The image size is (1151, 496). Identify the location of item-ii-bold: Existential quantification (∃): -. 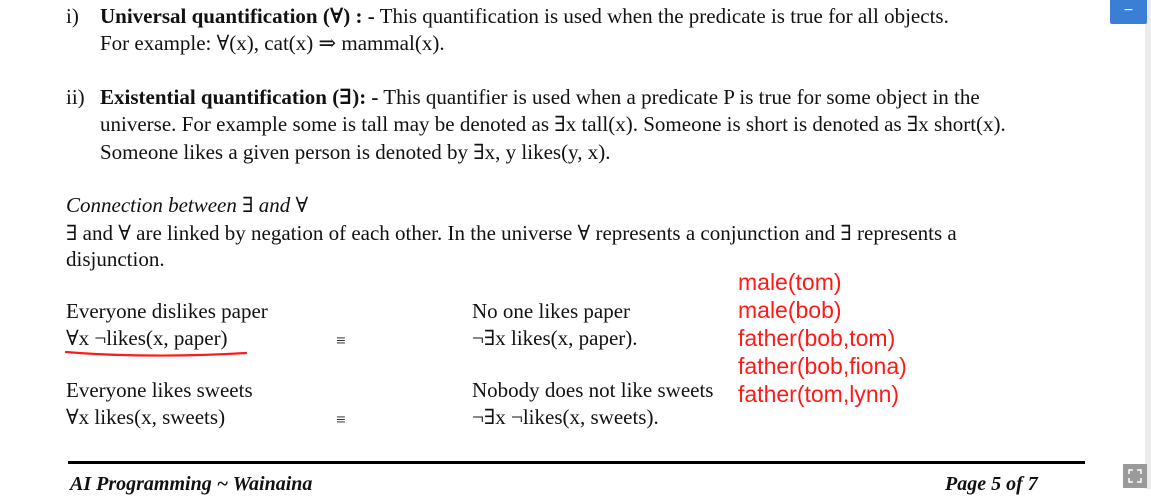
(239, 97).